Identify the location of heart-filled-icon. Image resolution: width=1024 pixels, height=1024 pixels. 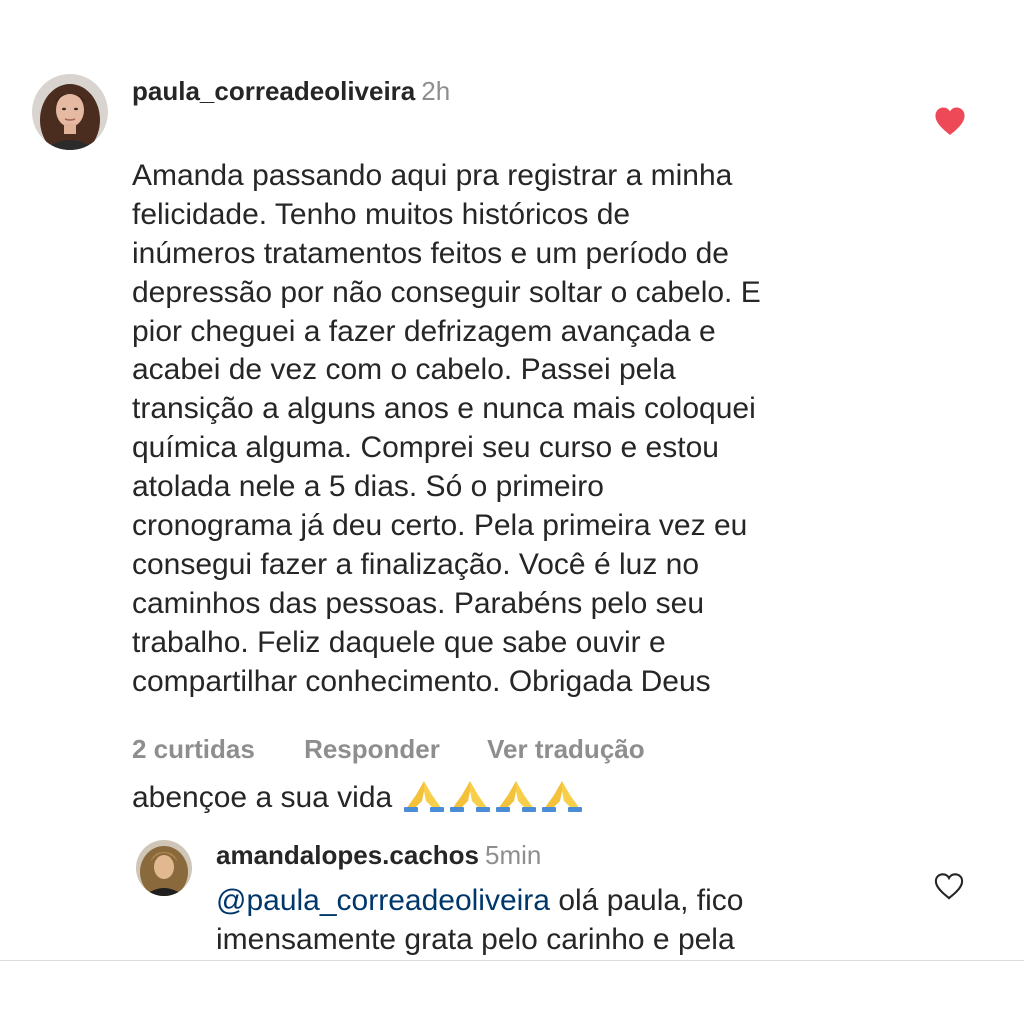
(950, 121).